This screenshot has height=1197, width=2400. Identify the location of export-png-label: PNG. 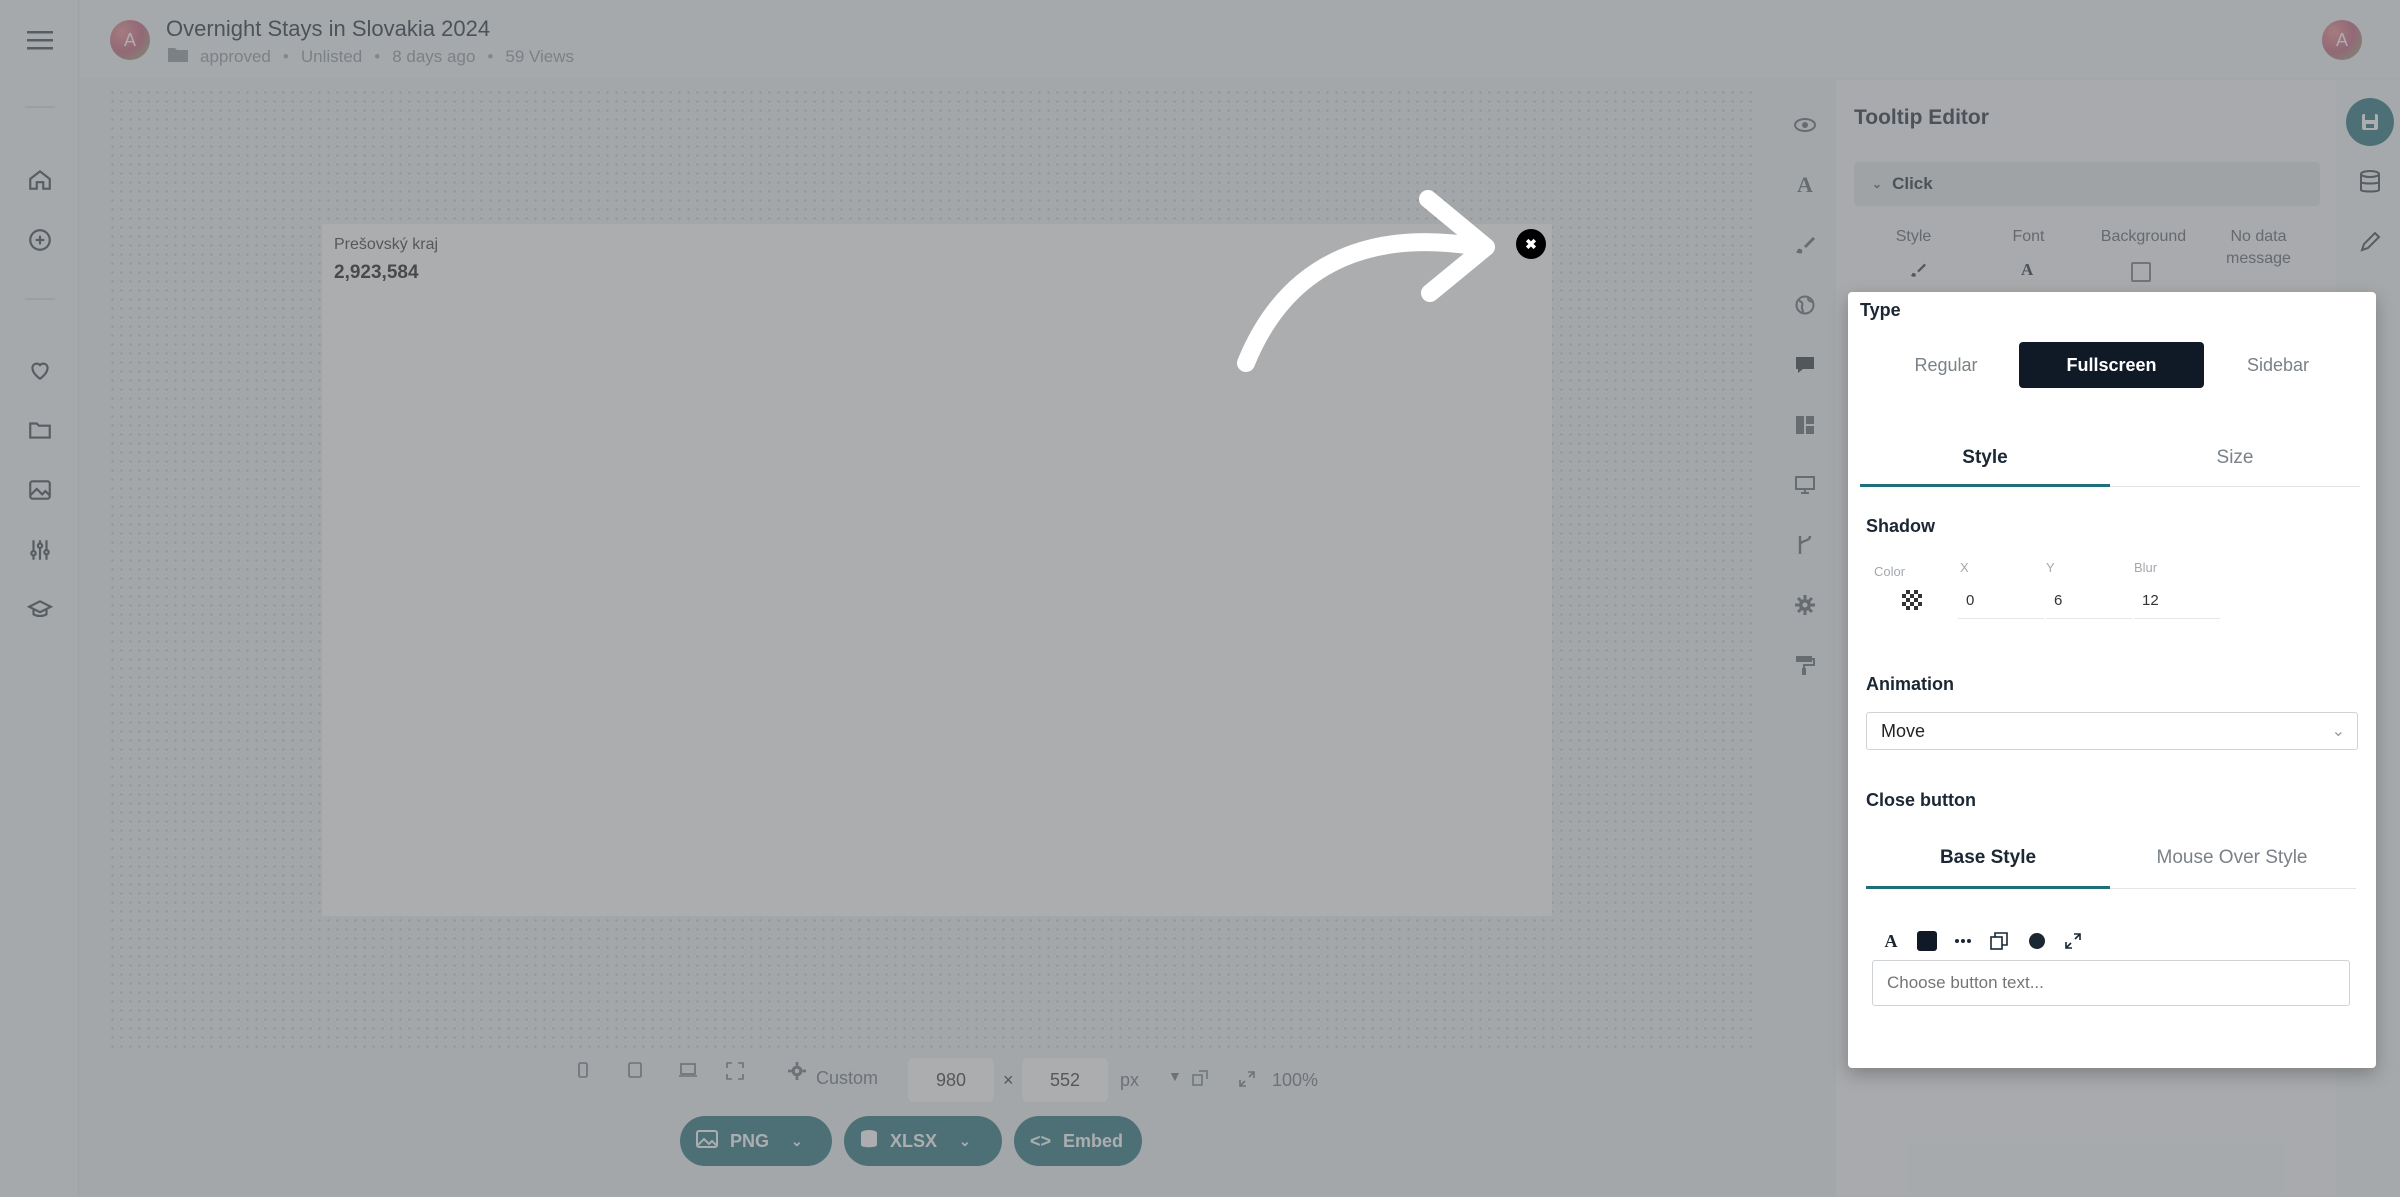
(750, 1140).